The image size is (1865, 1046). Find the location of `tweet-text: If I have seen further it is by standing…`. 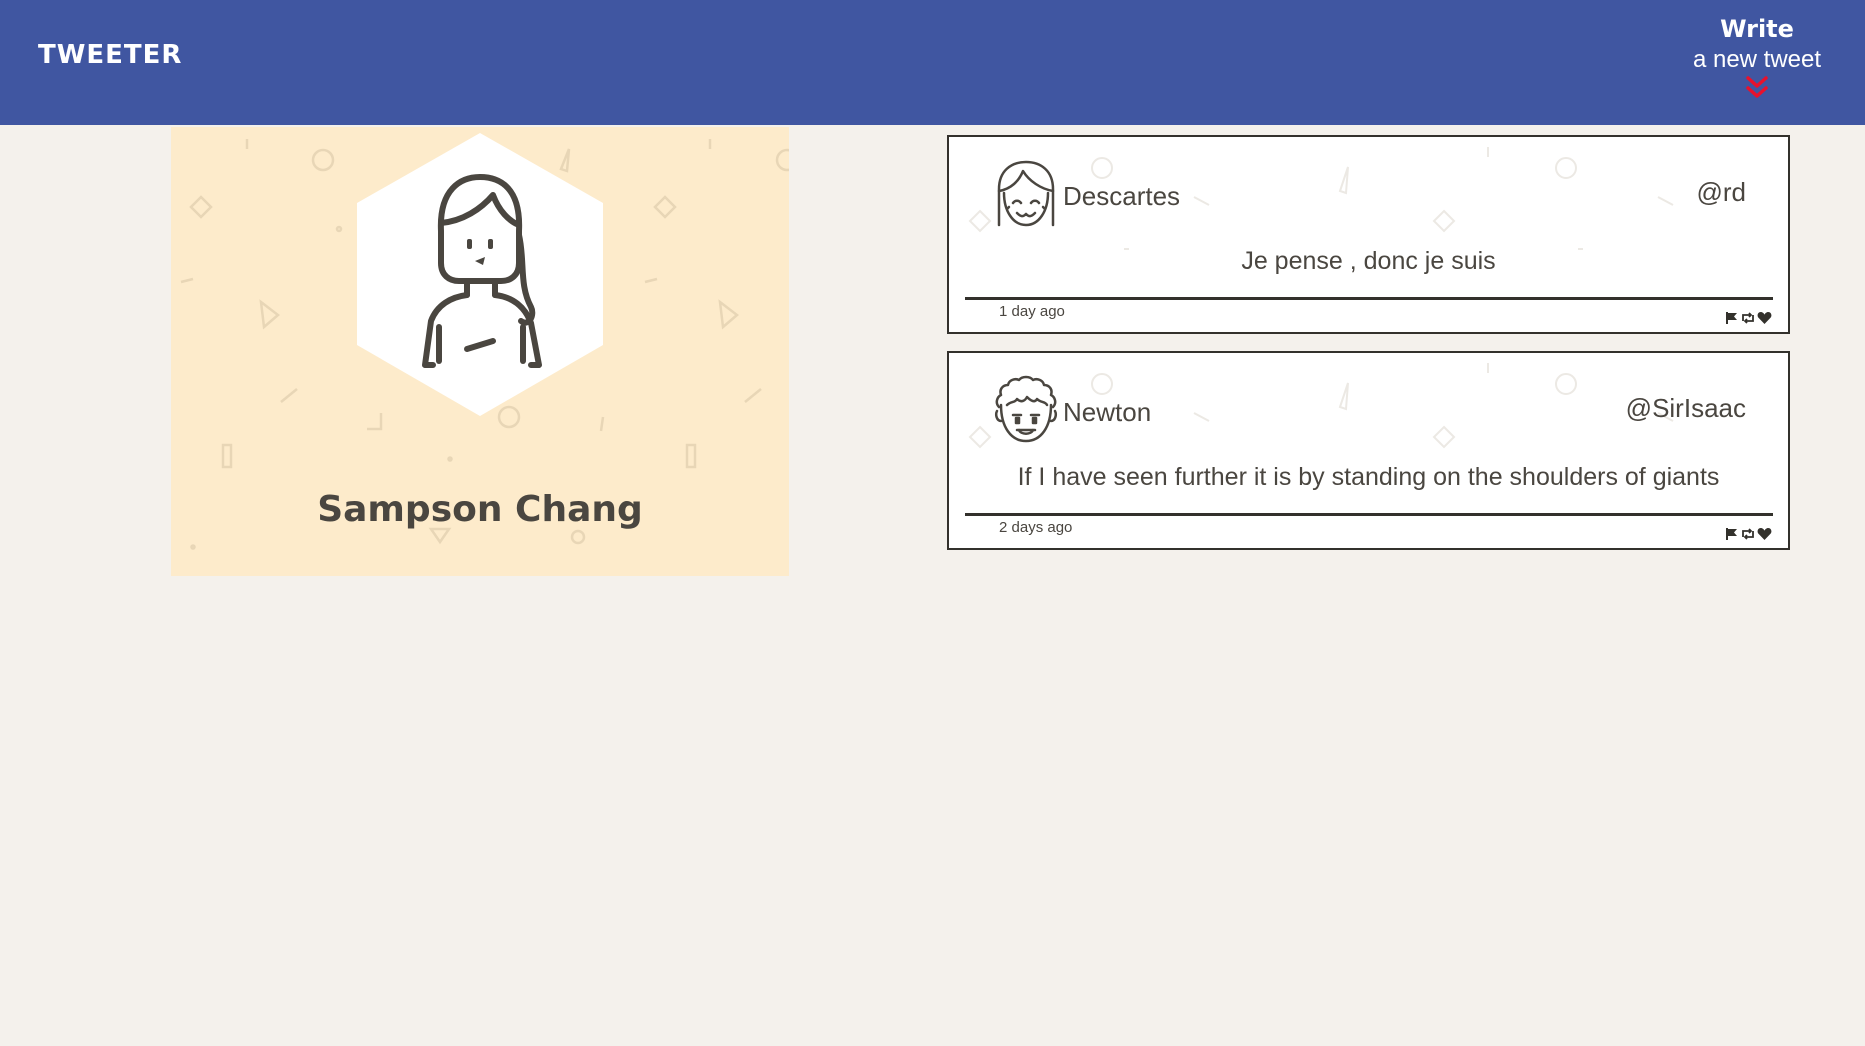

tweet-text: If I have seen further it is by standing… is located at coordinates (1368, 477).